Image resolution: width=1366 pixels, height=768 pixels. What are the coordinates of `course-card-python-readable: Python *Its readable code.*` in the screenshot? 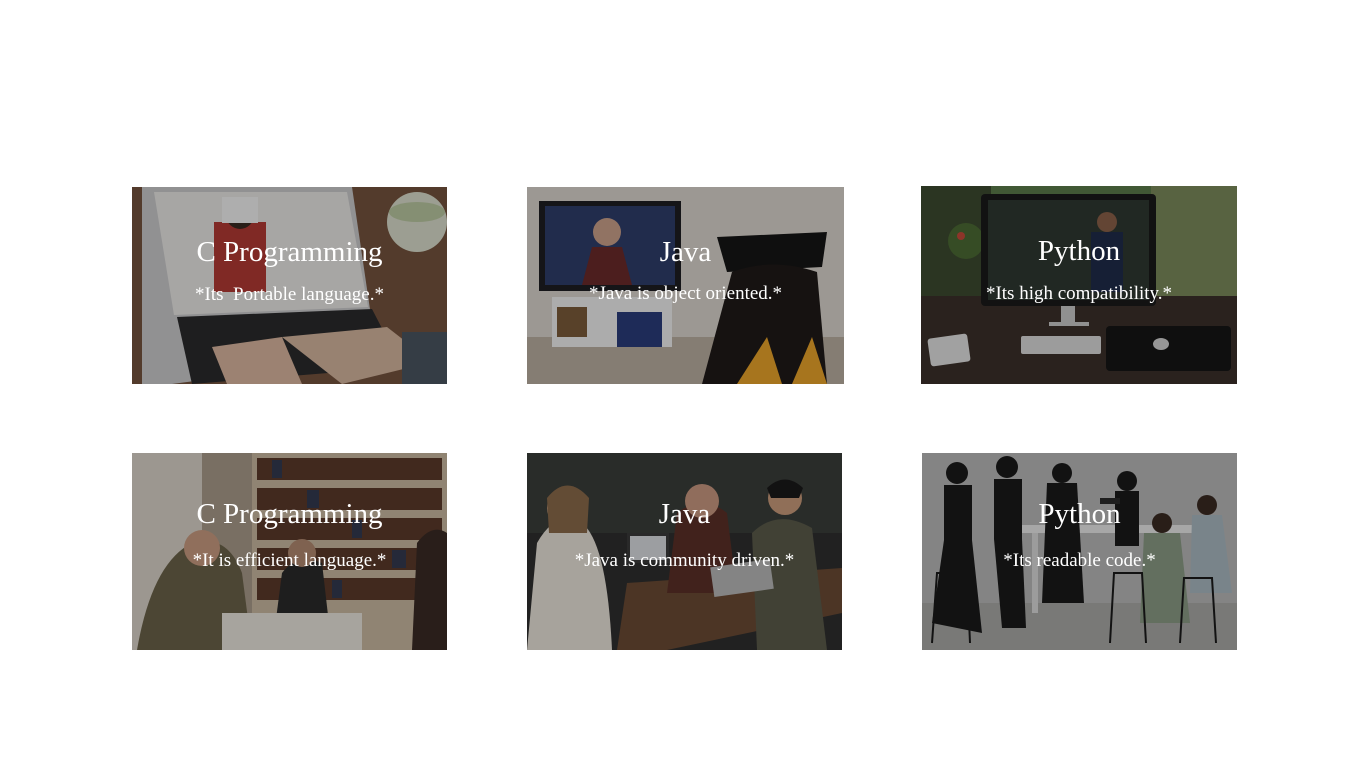 It's located at (1079, 551).